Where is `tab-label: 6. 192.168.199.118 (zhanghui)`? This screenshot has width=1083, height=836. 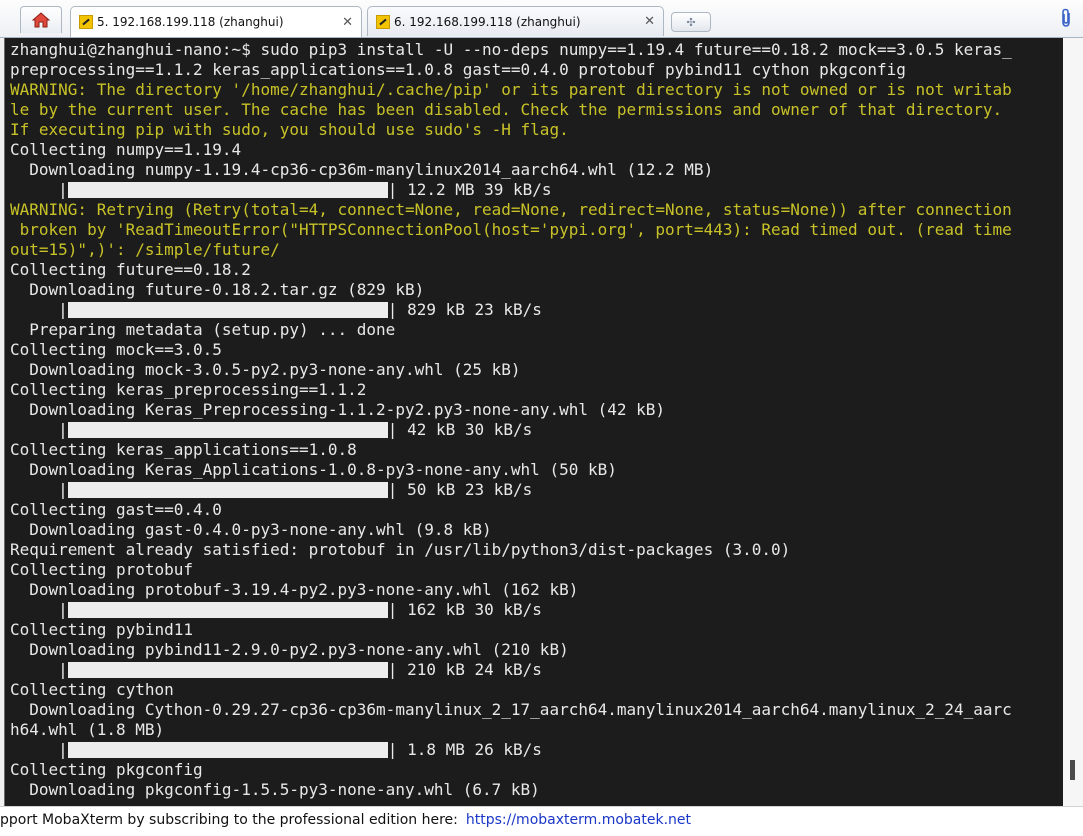 tab-label: 6. 192.168.199.118 (zhanghui) is located at coordinates (487, 21).